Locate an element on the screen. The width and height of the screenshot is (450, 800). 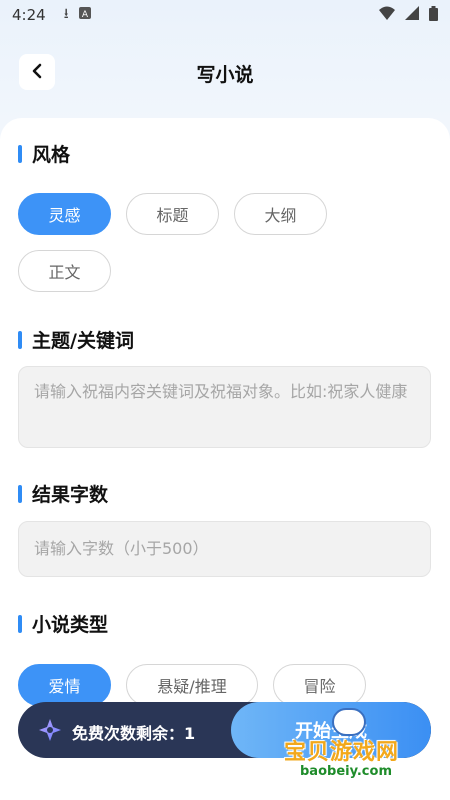
topic-input: 请输入祝福内容关键词及祝福对象。比如:祝家人健康 is located at coordinates (224, 407).